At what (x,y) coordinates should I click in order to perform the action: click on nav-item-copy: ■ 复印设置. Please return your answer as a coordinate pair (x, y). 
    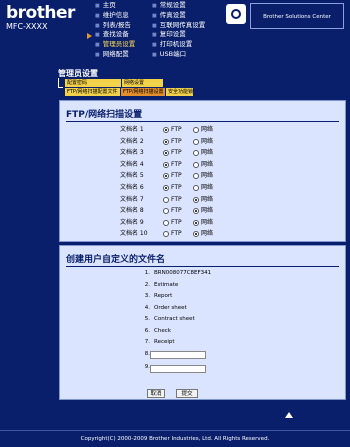
    Looking at the image, I should click on (178, 35).